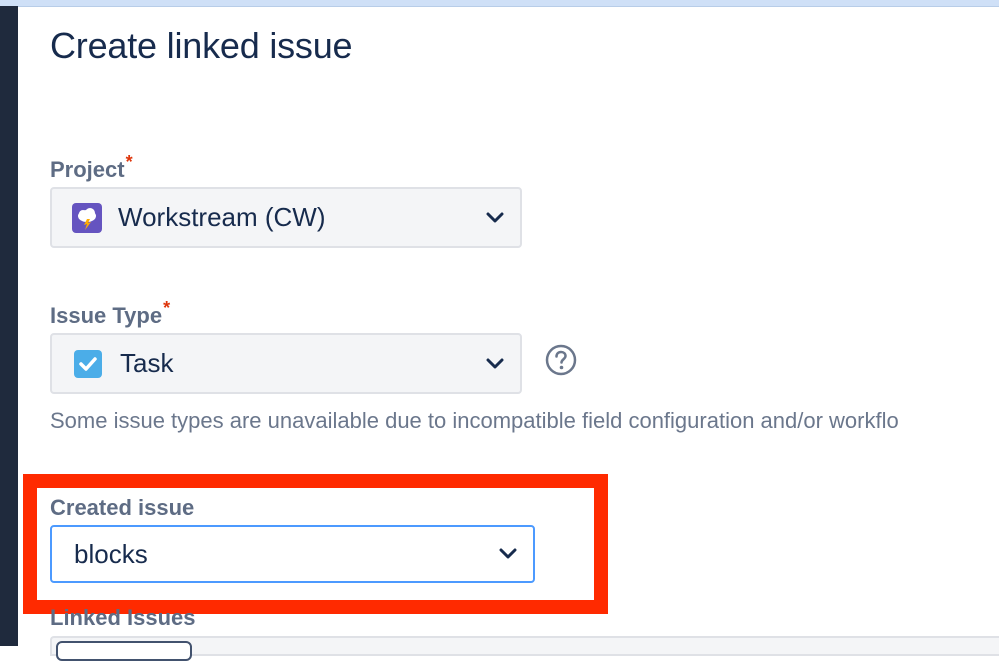  What do you see at coordinates (87, 169) in the screenshot?
I see `project-label-text: Project` at bounding box center [87, 169].